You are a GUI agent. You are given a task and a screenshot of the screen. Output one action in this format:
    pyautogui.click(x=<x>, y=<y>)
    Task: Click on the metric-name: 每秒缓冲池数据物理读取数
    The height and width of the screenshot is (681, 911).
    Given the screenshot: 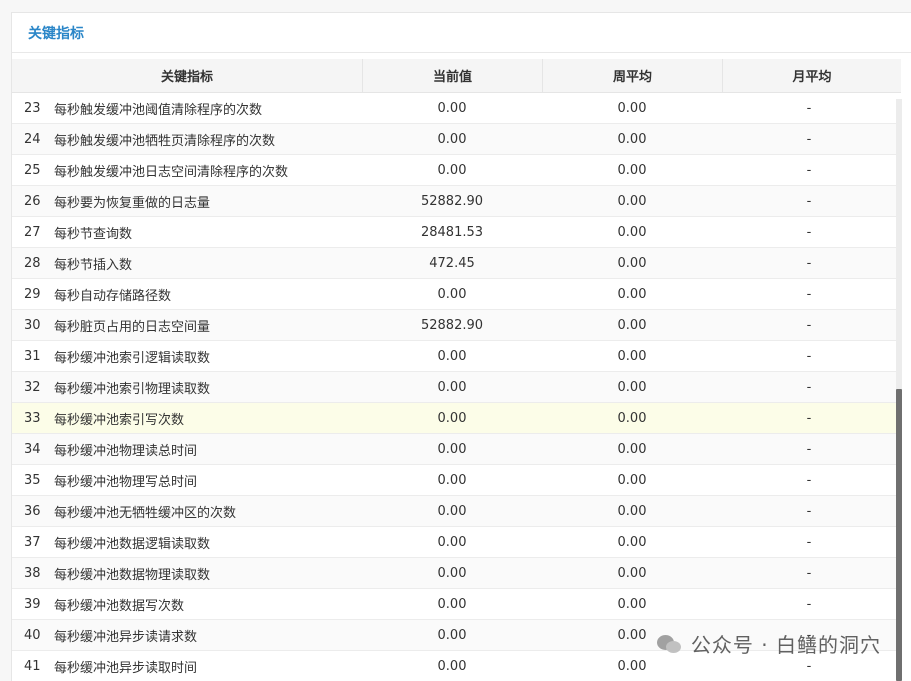 What is the action you would take?
    pyautogui.click(x=132, y=575)
    